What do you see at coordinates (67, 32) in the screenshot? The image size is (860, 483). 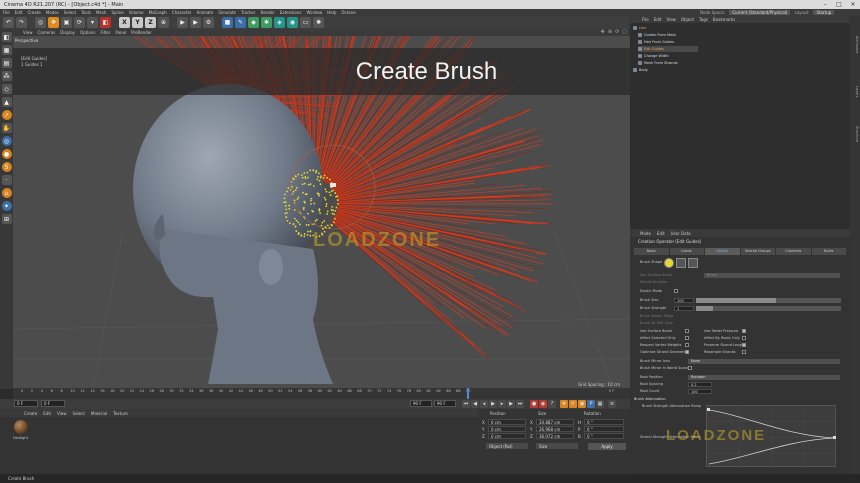 I see `vp-menu-display: Display` at bounding box center [67, 32].